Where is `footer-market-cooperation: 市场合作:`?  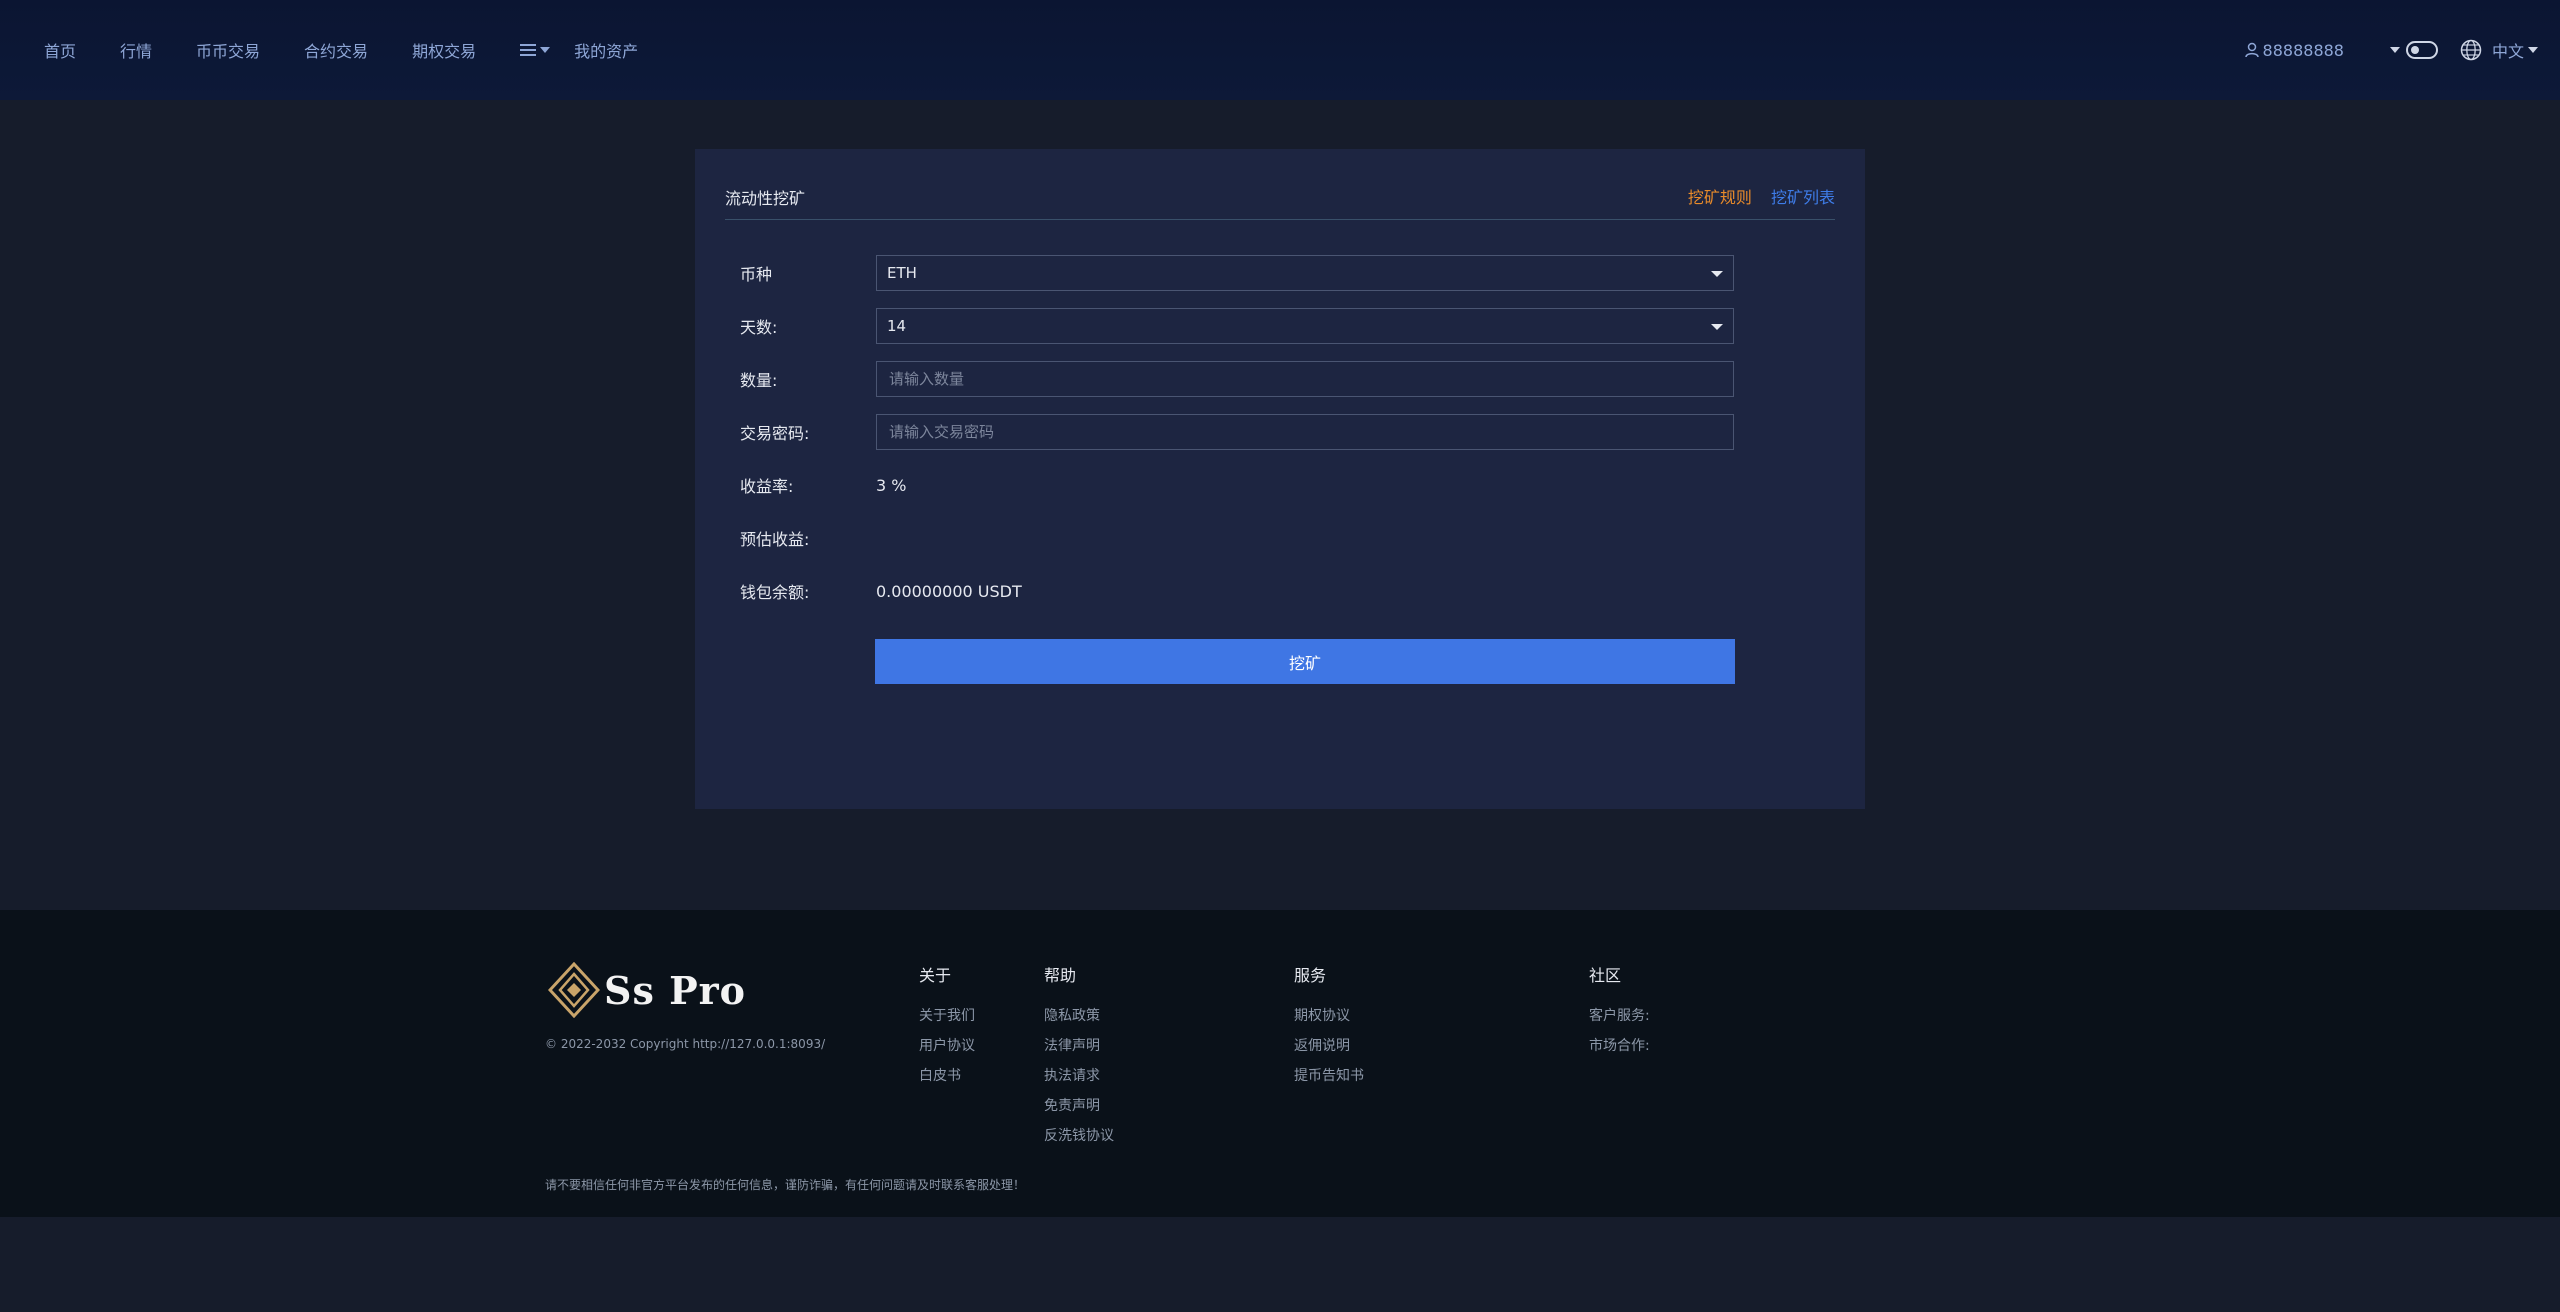 footer-market-cooperation: 市场合作: is located at coordinates (1619, 1053).